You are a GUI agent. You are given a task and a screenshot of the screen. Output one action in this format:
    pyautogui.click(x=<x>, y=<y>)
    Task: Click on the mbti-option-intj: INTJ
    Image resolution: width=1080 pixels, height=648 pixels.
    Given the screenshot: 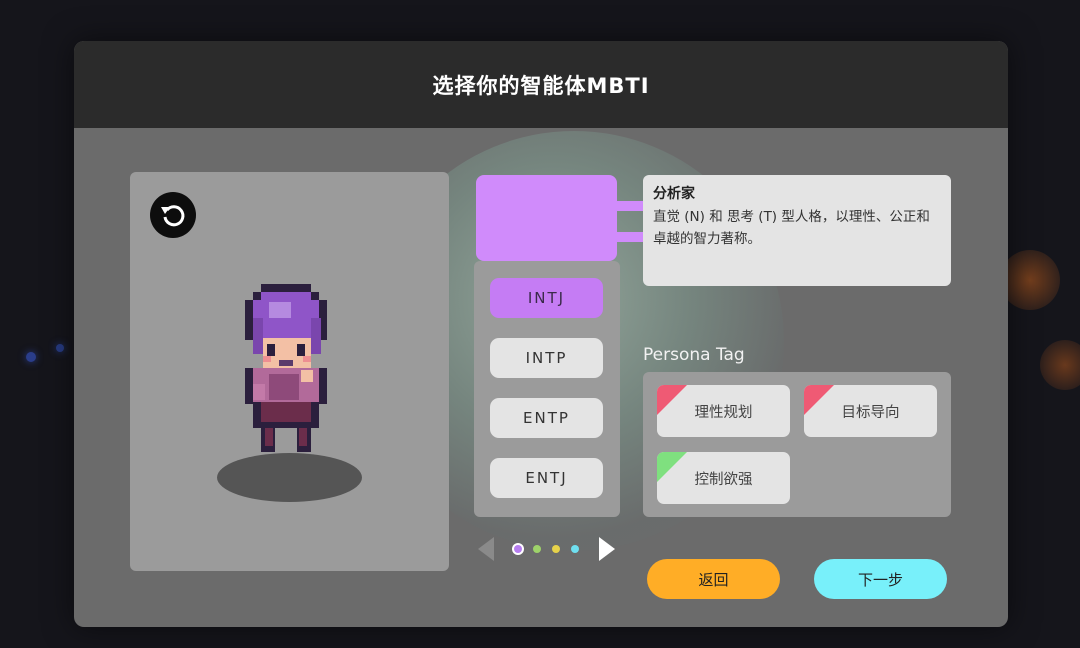 What is the action you would take?
    pyautogui.click(x=546, y=298)
    